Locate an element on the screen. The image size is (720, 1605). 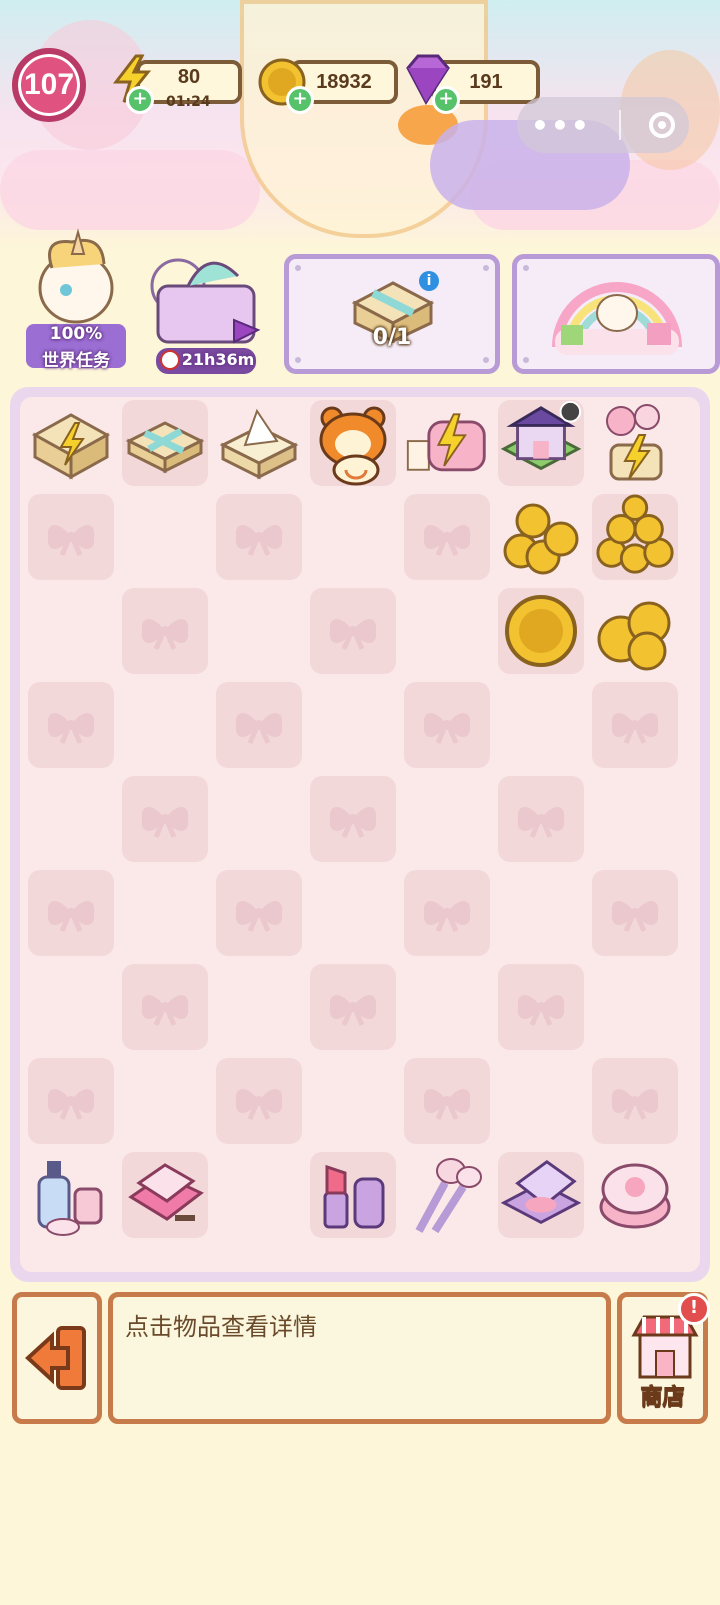
exit-icon is located at coordinates (55, 1358).